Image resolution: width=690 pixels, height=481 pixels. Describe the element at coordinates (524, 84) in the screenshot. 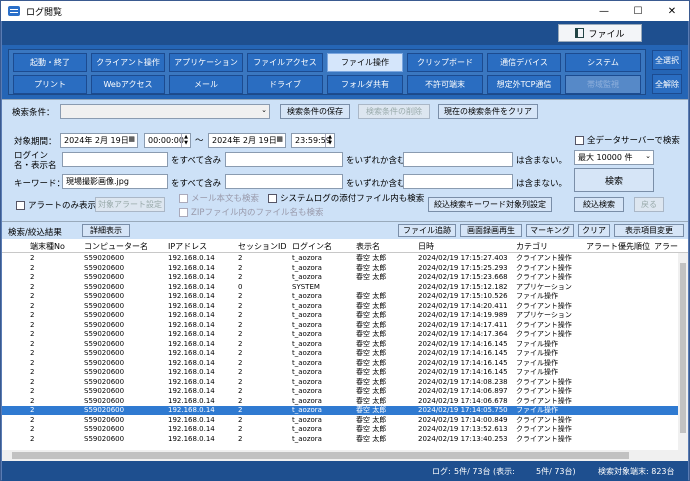

I see `category-button: 想定外TCP通信` at that location.